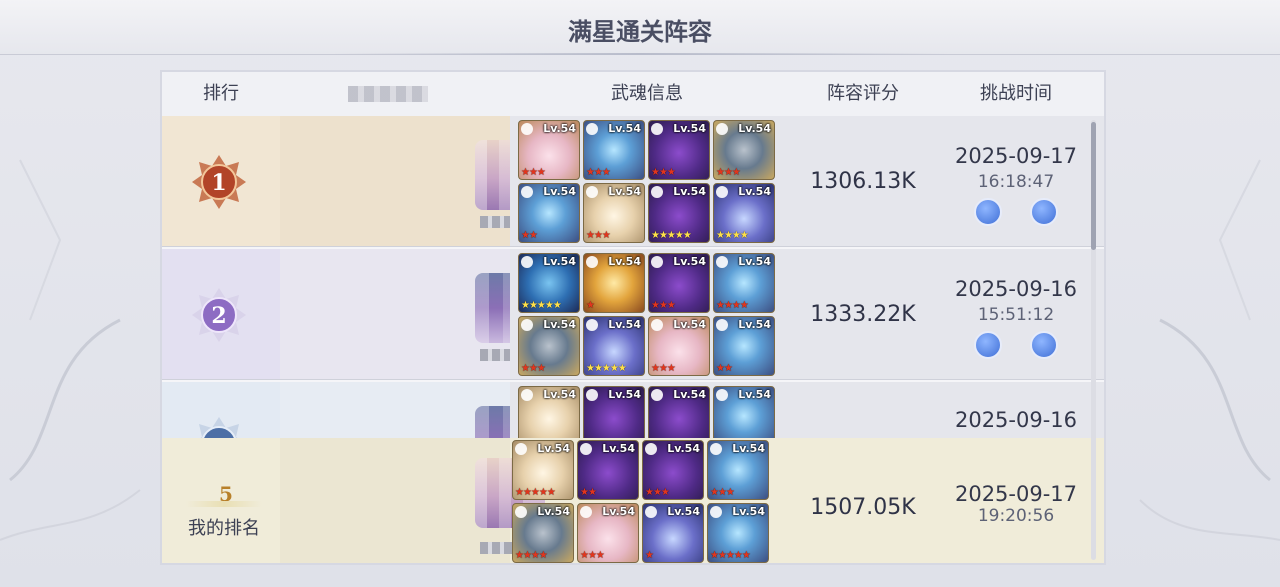 This screenshot has height=587, width=1280. I want to click on title-divider, so click(640, 54).